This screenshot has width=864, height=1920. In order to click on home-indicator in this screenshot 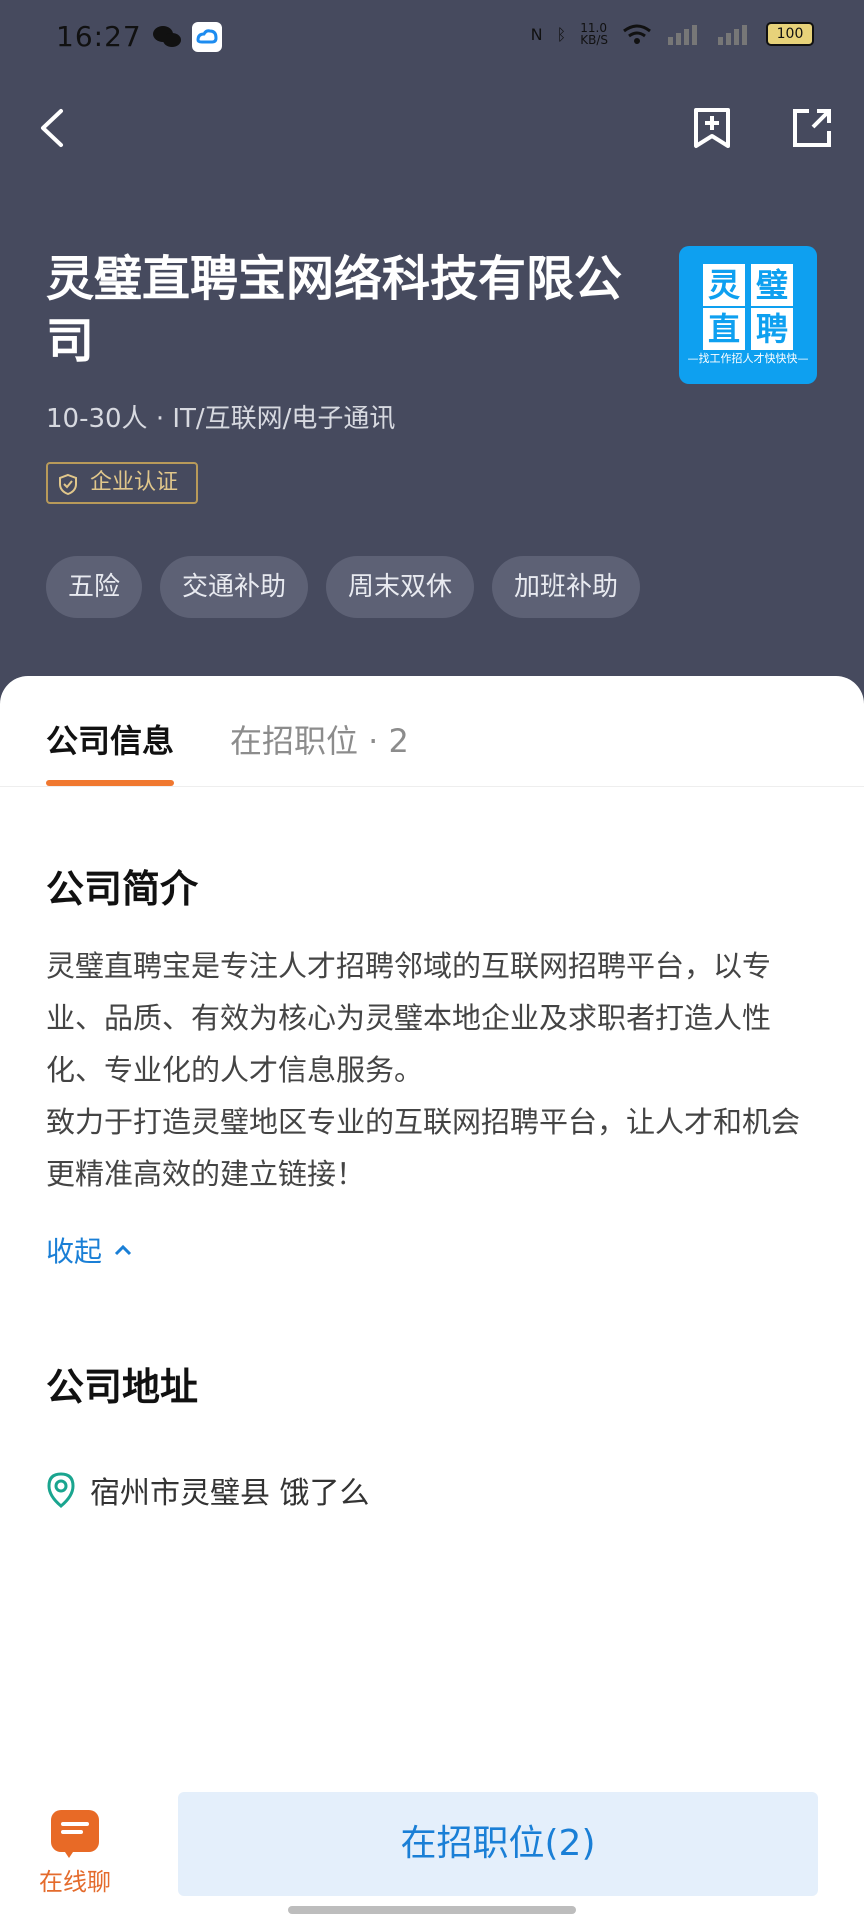, I will do `click(432, 1910)`.